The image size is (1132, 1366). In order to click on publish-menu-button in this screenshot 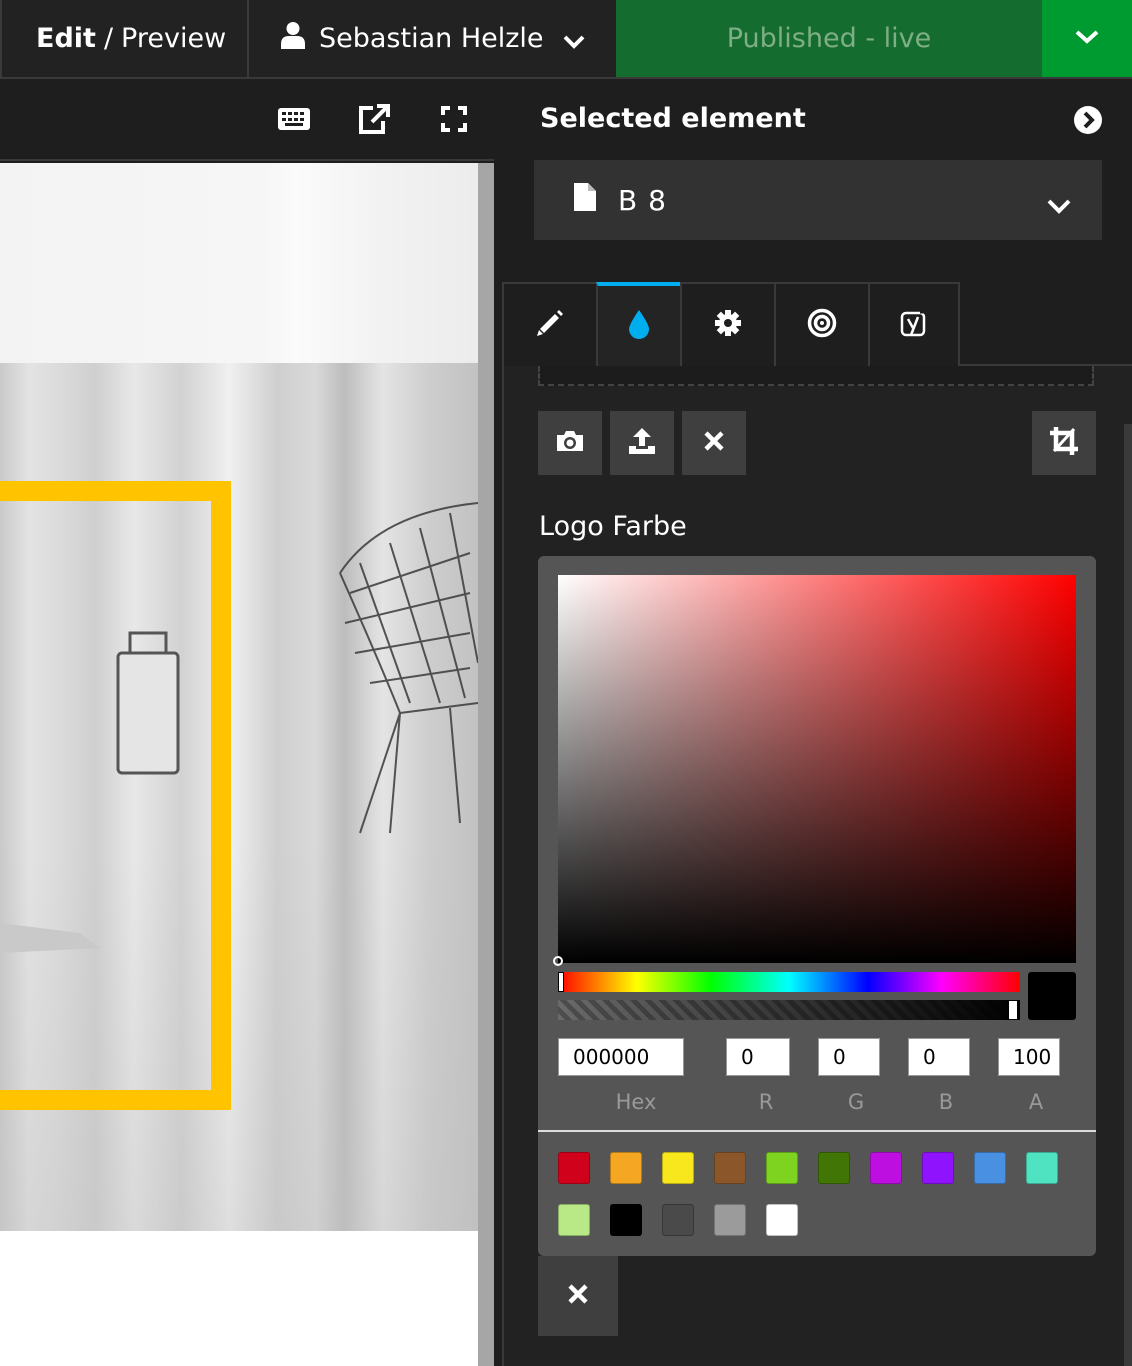, I will do `click(1087, 38)`.